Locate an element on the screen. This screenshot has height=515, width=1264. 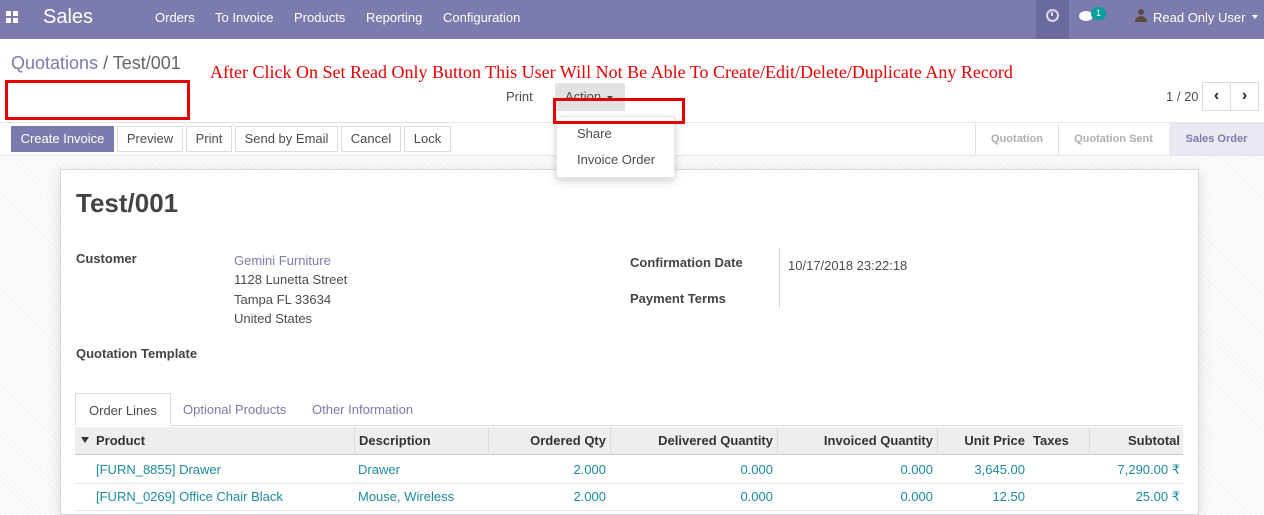
quotation-template-label: Quotation Template is located at coordinates (137, 353).